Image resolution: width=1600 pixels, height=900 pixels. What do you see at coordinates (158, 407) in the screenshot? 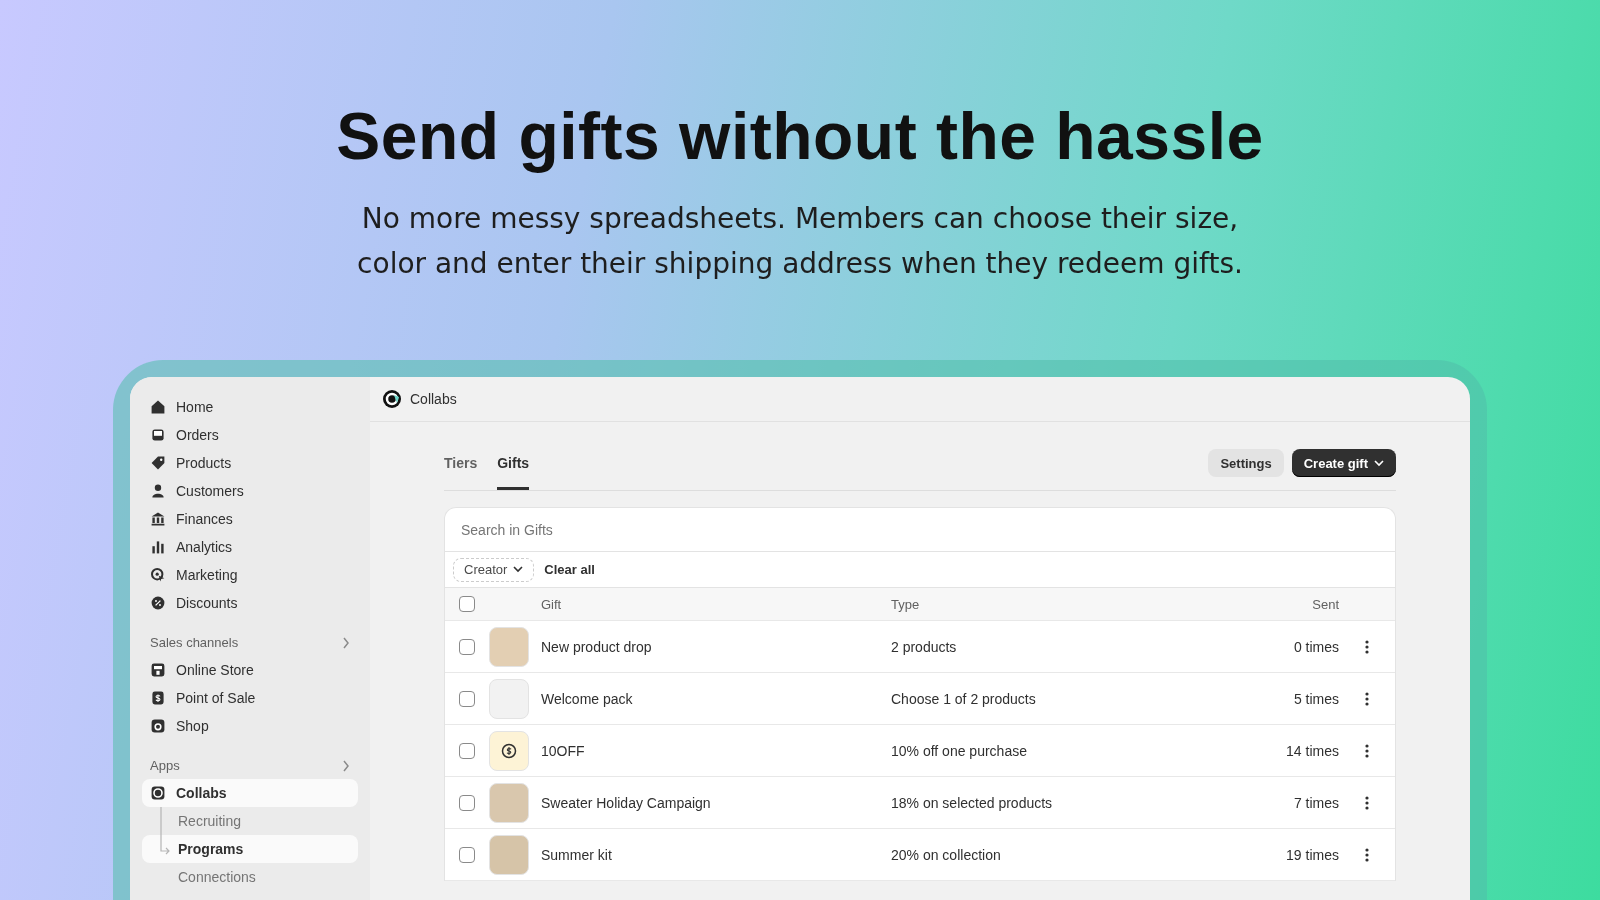
I see `home-icon` at bounding box center [158, 407].